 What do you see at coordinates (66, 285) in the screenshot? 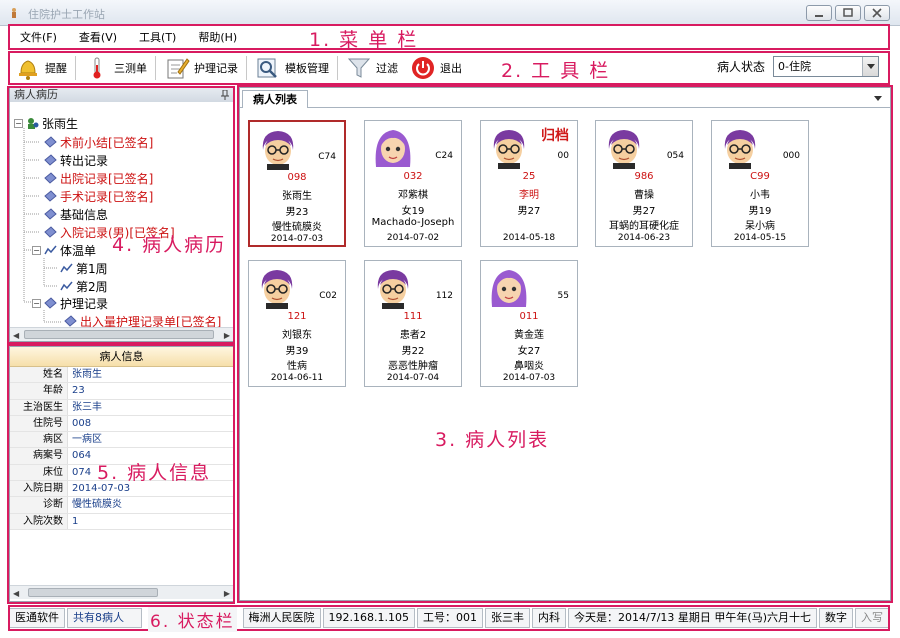
I see `chart-node-icon` at bounding box center [66, 285].